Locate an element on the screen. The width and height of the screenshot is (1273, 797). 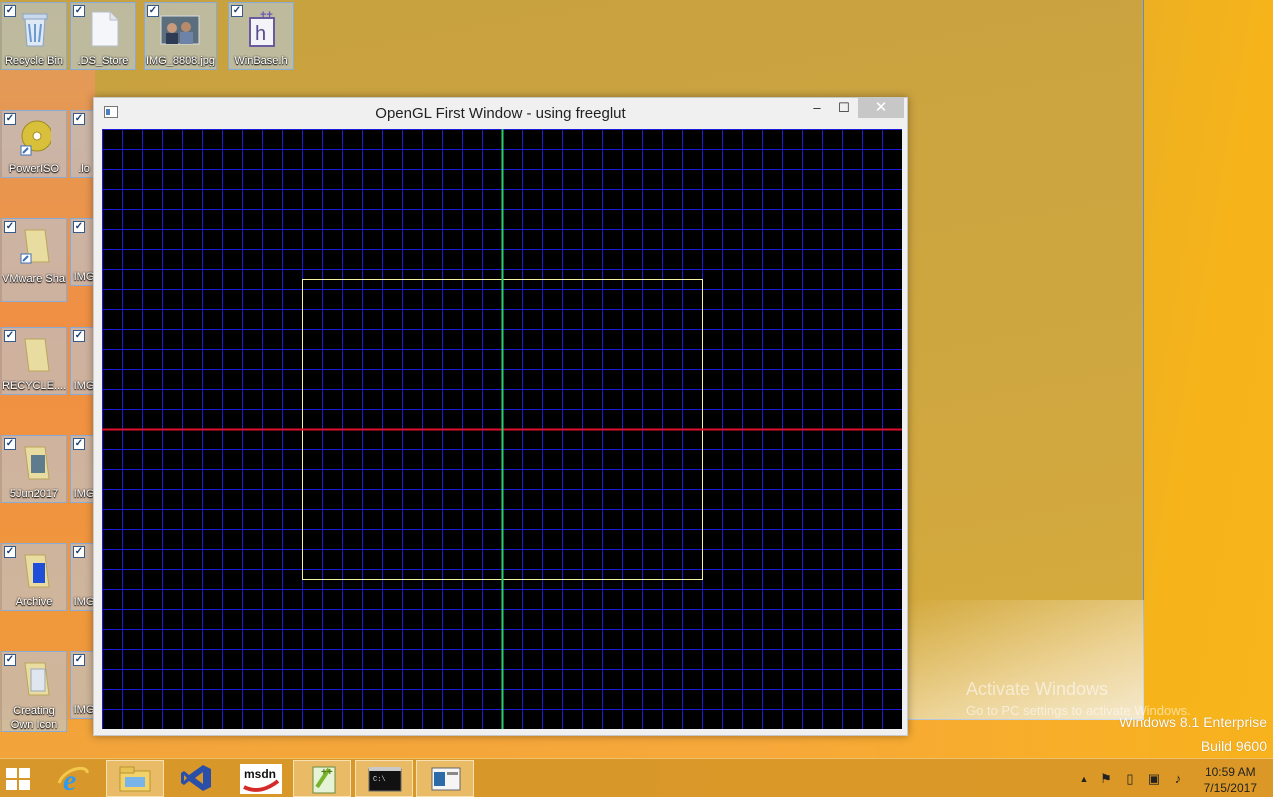
console-icon-text: C:\ is located at coordinates (379, 780).